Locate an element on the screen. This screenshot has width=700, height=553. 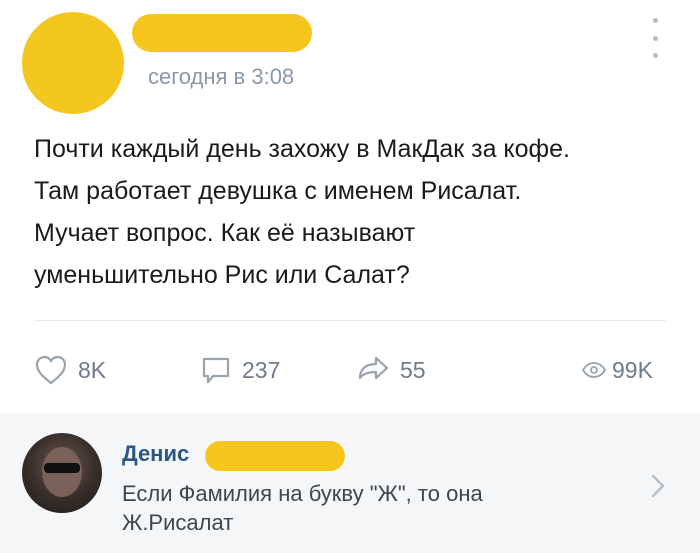
share-icon is located at coordinates (373, 368).